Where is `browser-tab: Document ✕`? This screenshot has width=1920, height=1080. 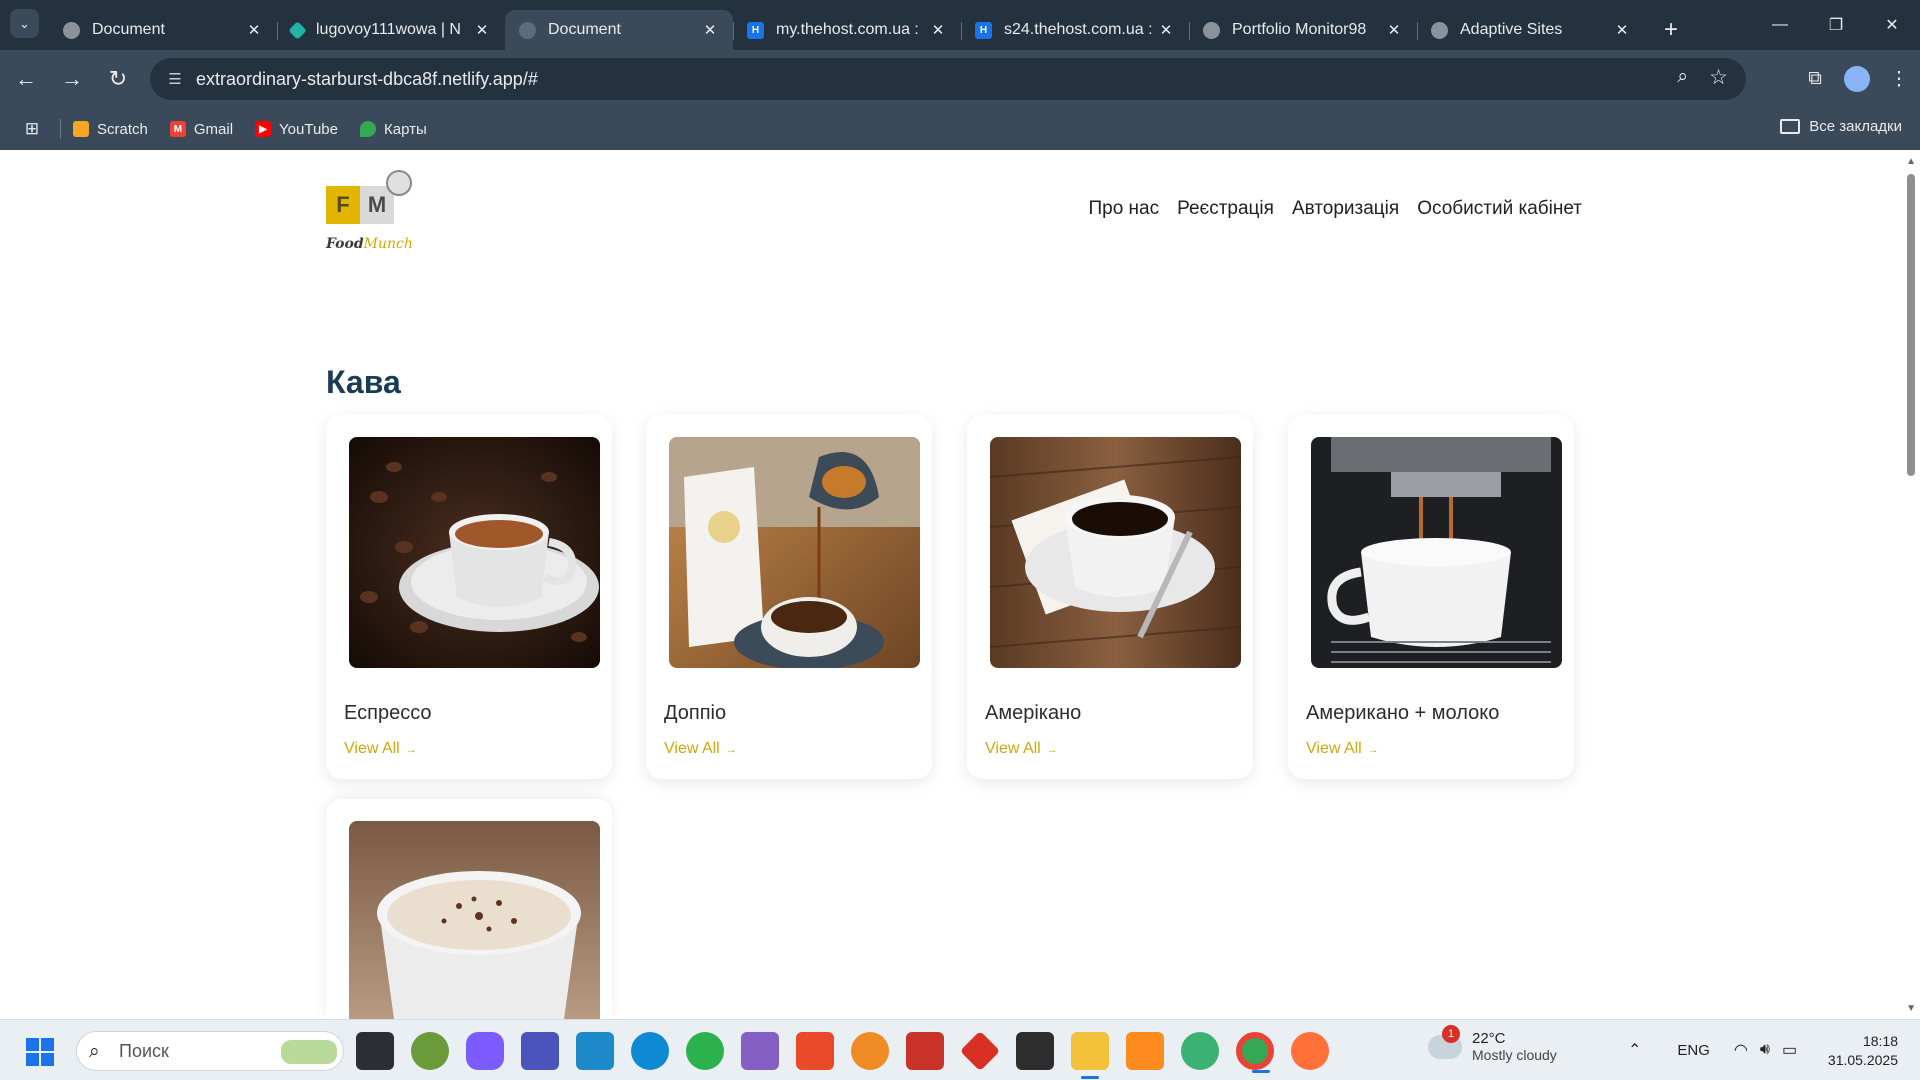
browser-tab: Document ✕ is located at coordinates (163, 30).